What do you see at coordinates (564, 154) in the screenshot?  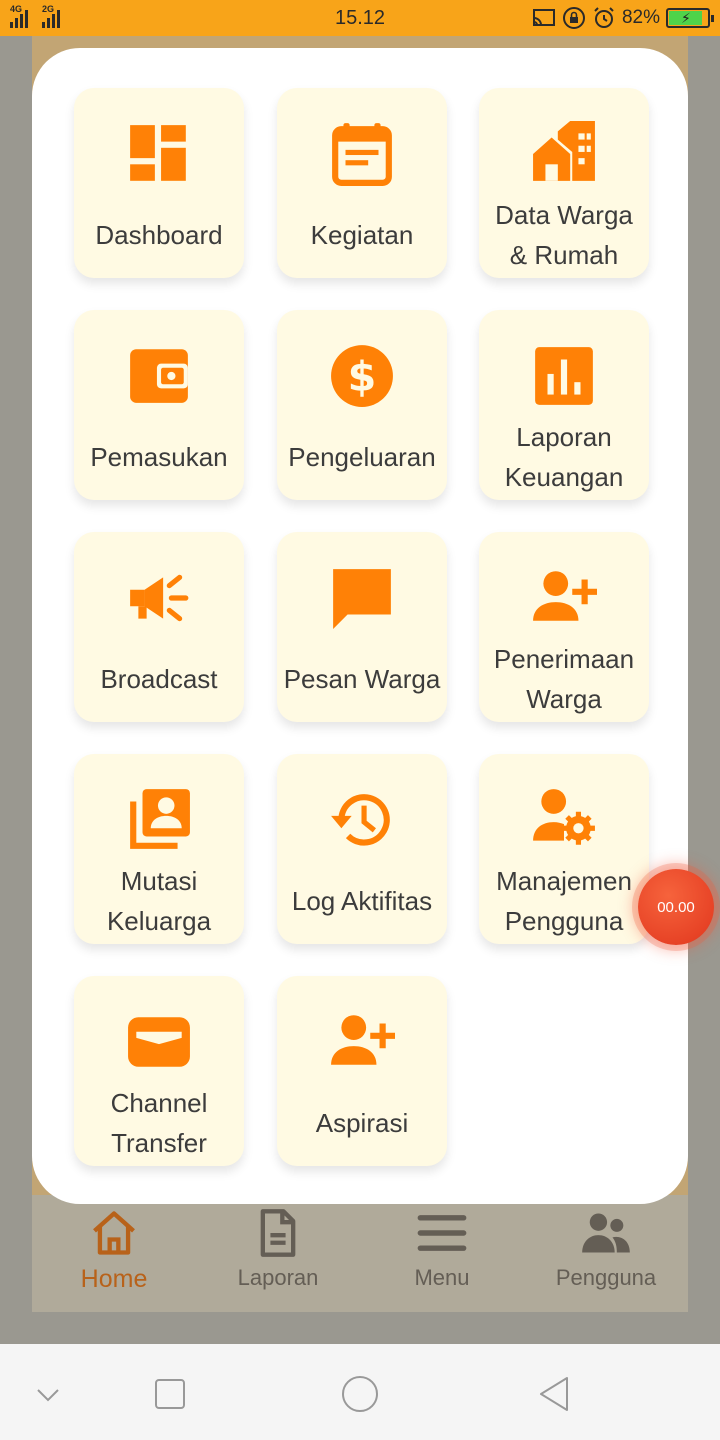 I see `houses-icon` at bounding box center [564, 154].